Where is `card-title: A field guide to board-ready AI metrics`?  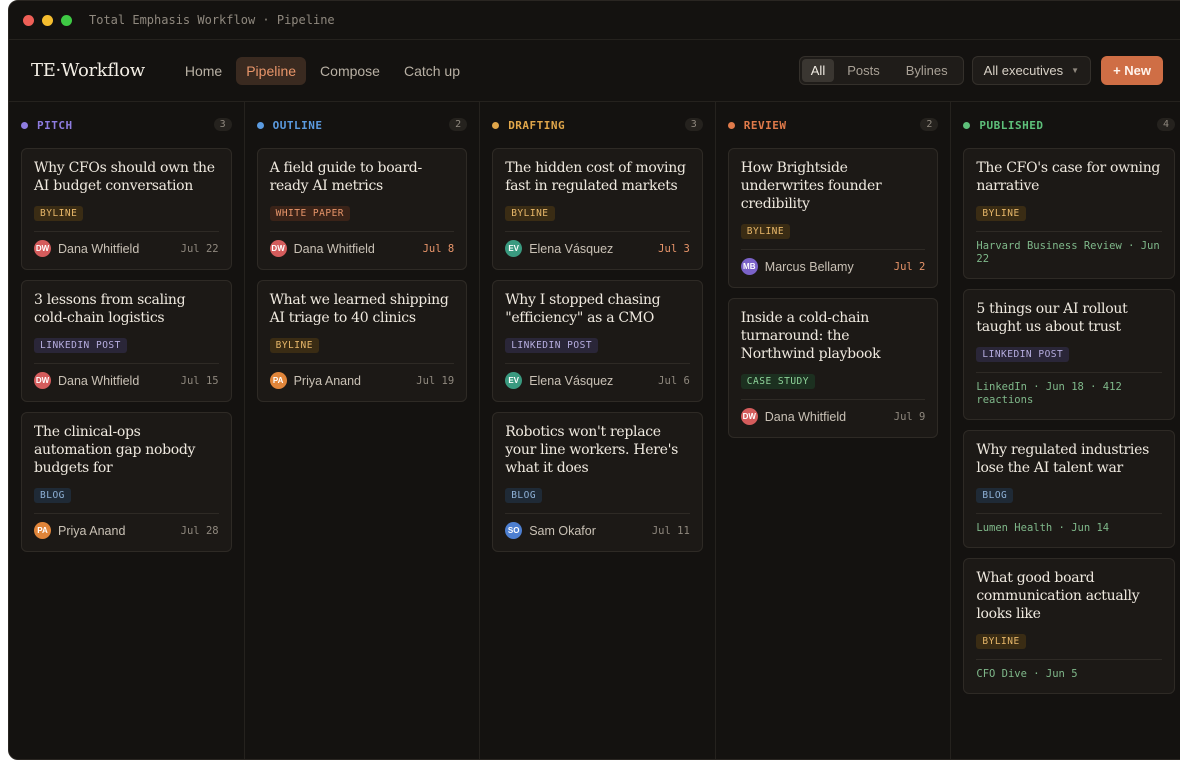
card-title: A field guide to board-ready AI metrics is located at coordinates (346, 177).